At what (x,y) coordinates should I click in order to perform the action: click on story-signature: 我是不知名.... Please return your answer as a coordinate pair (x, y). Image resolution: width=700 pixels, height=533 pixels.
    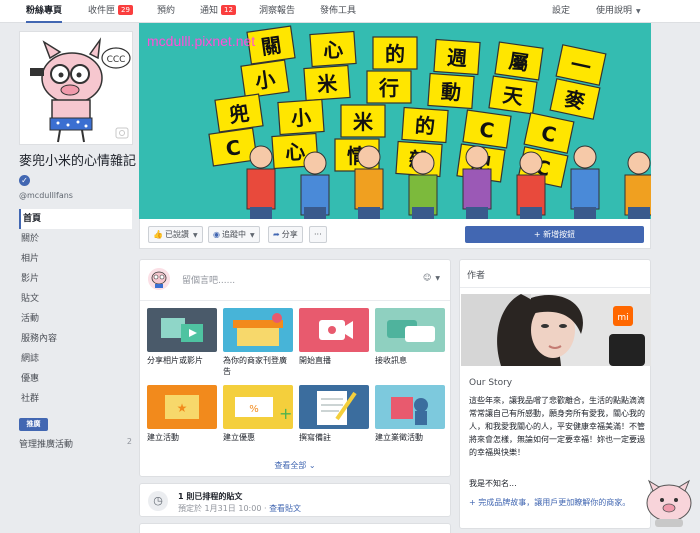
    Looking at the image, I should click on (493, 483).